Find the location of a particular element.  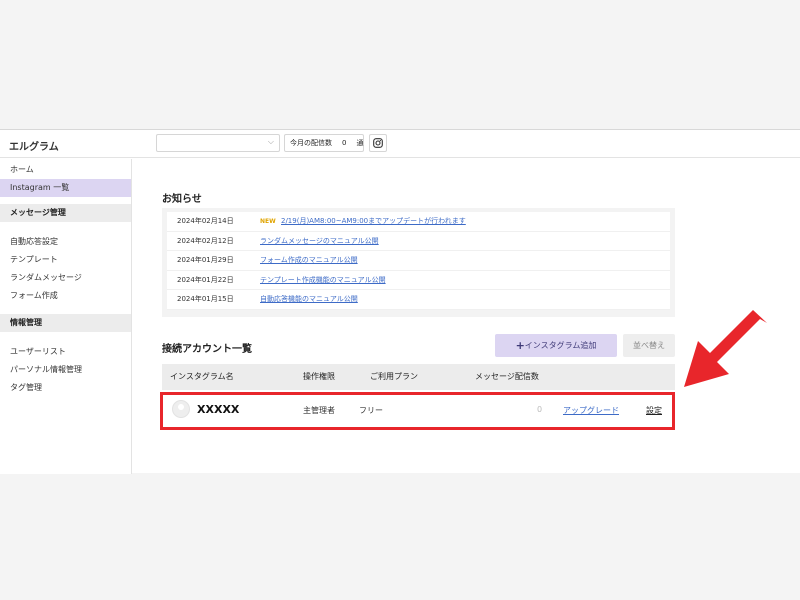

news-link: 2/19(月)AM8:00~AM9:00までアップデートが行われます is located at coordinates (373, 221).